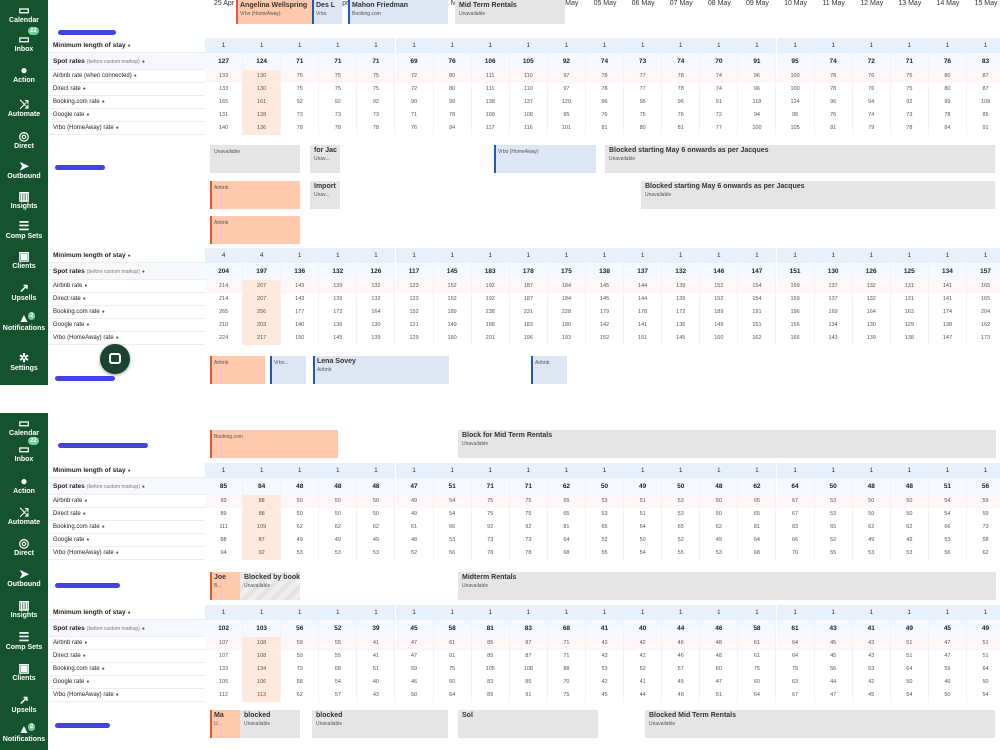 Image resolution: width=1000 pixels, height=750 pixels. Describe the element at coordinates (643, 61) in the screenshot. I see `rate-cell: 73` at that location.